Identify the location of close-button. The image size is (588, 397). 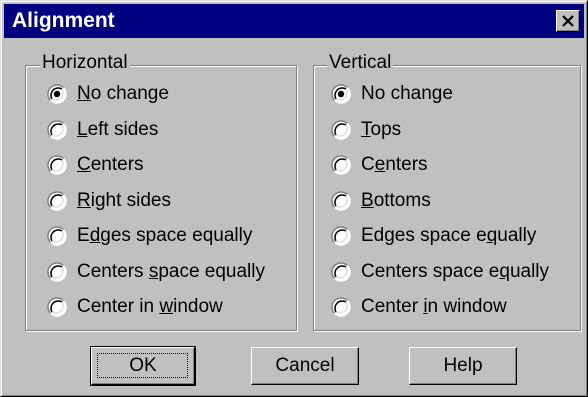
(568, 21).